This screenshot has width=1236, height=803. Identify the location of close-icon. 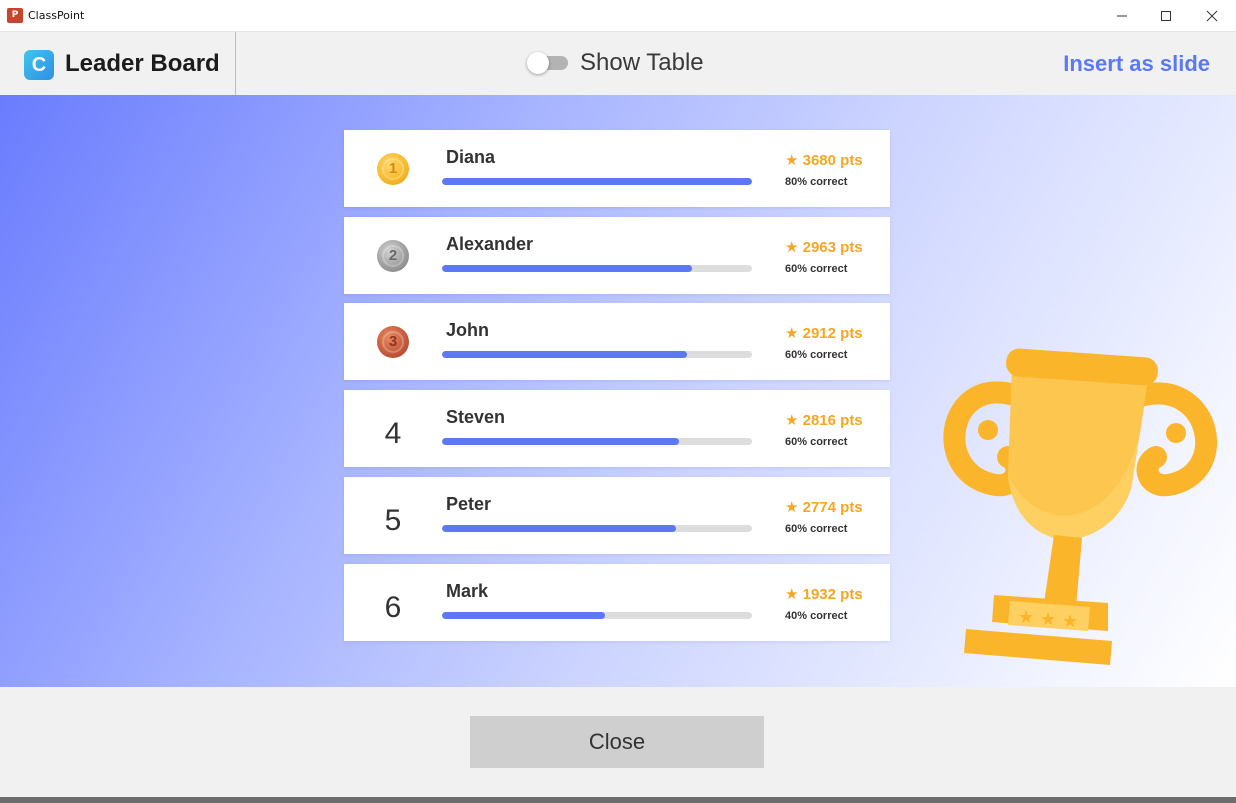
(1212, 16).